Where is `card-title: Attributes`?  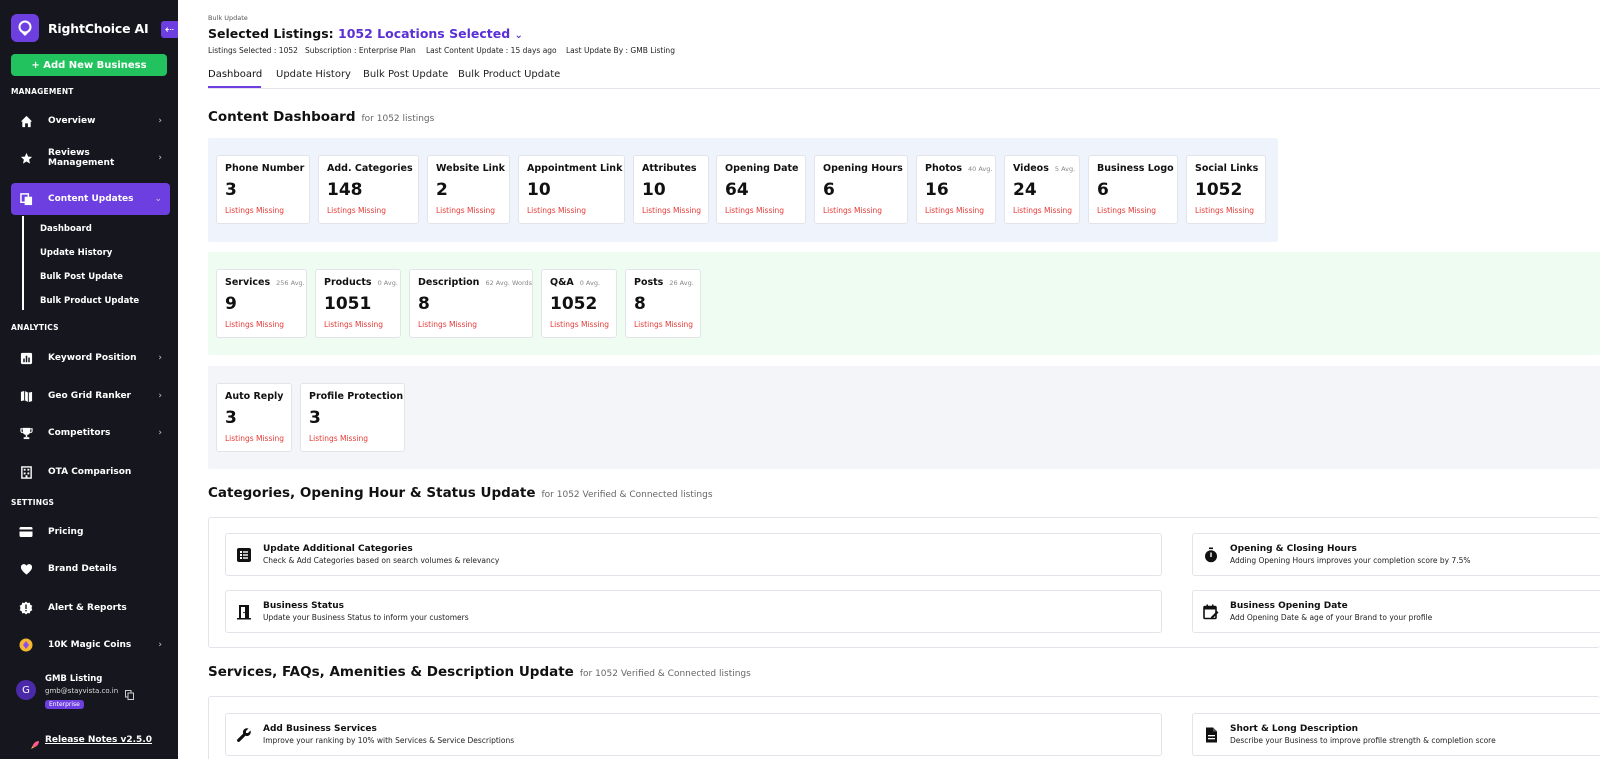
card-title: Attributes is located at coordinates (669, 168).